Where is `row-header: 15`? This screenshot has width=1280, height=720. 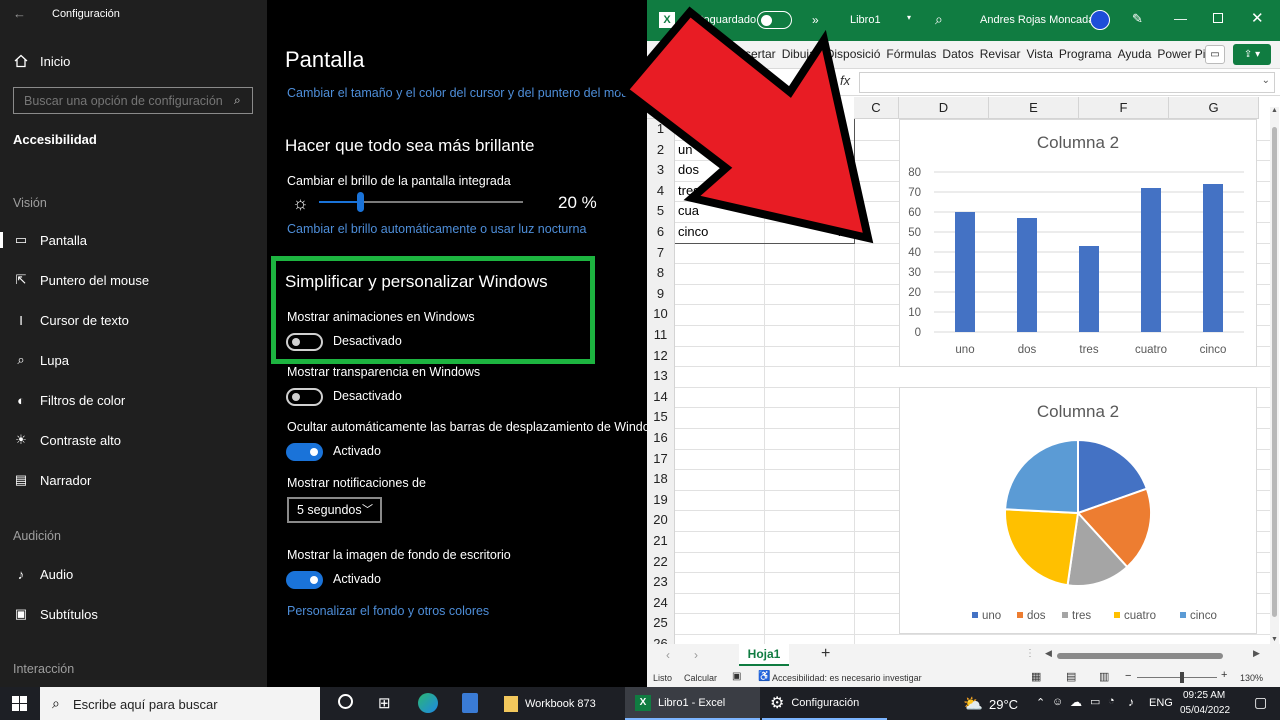 row-header: 15 is located at coordinates (661, 418).